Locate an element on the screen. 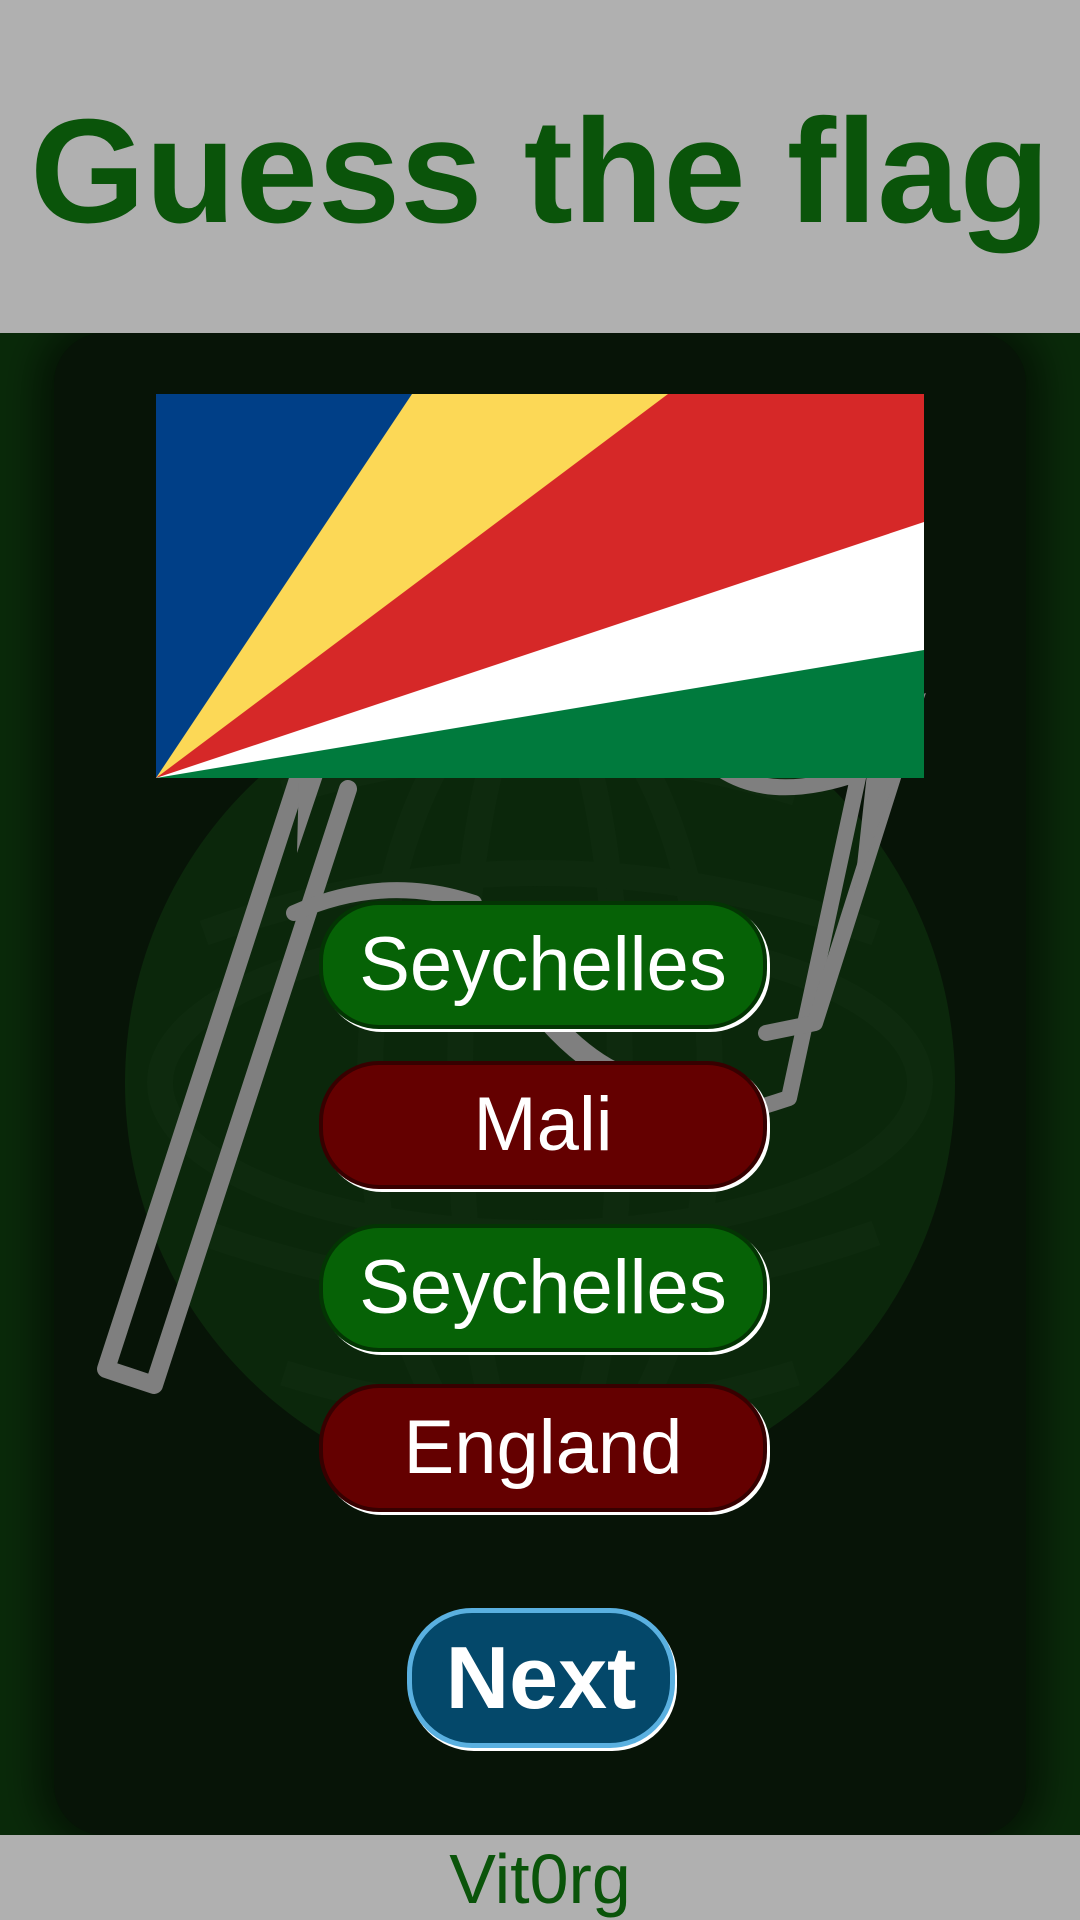 Image resolution: width=1080 pixels, height=1920 pixels. answer-button-3: Seychelles is located at coordinates (543, 1288).